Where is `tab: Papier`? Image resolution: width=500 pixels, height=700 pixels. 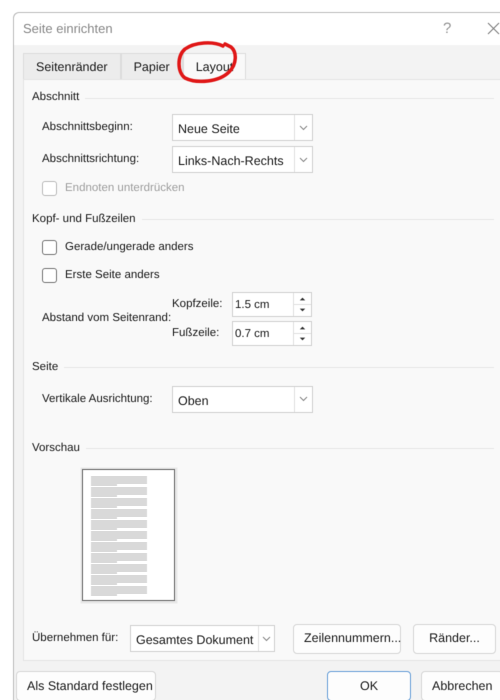
tab: Papier is located at coordinates (151, 66).